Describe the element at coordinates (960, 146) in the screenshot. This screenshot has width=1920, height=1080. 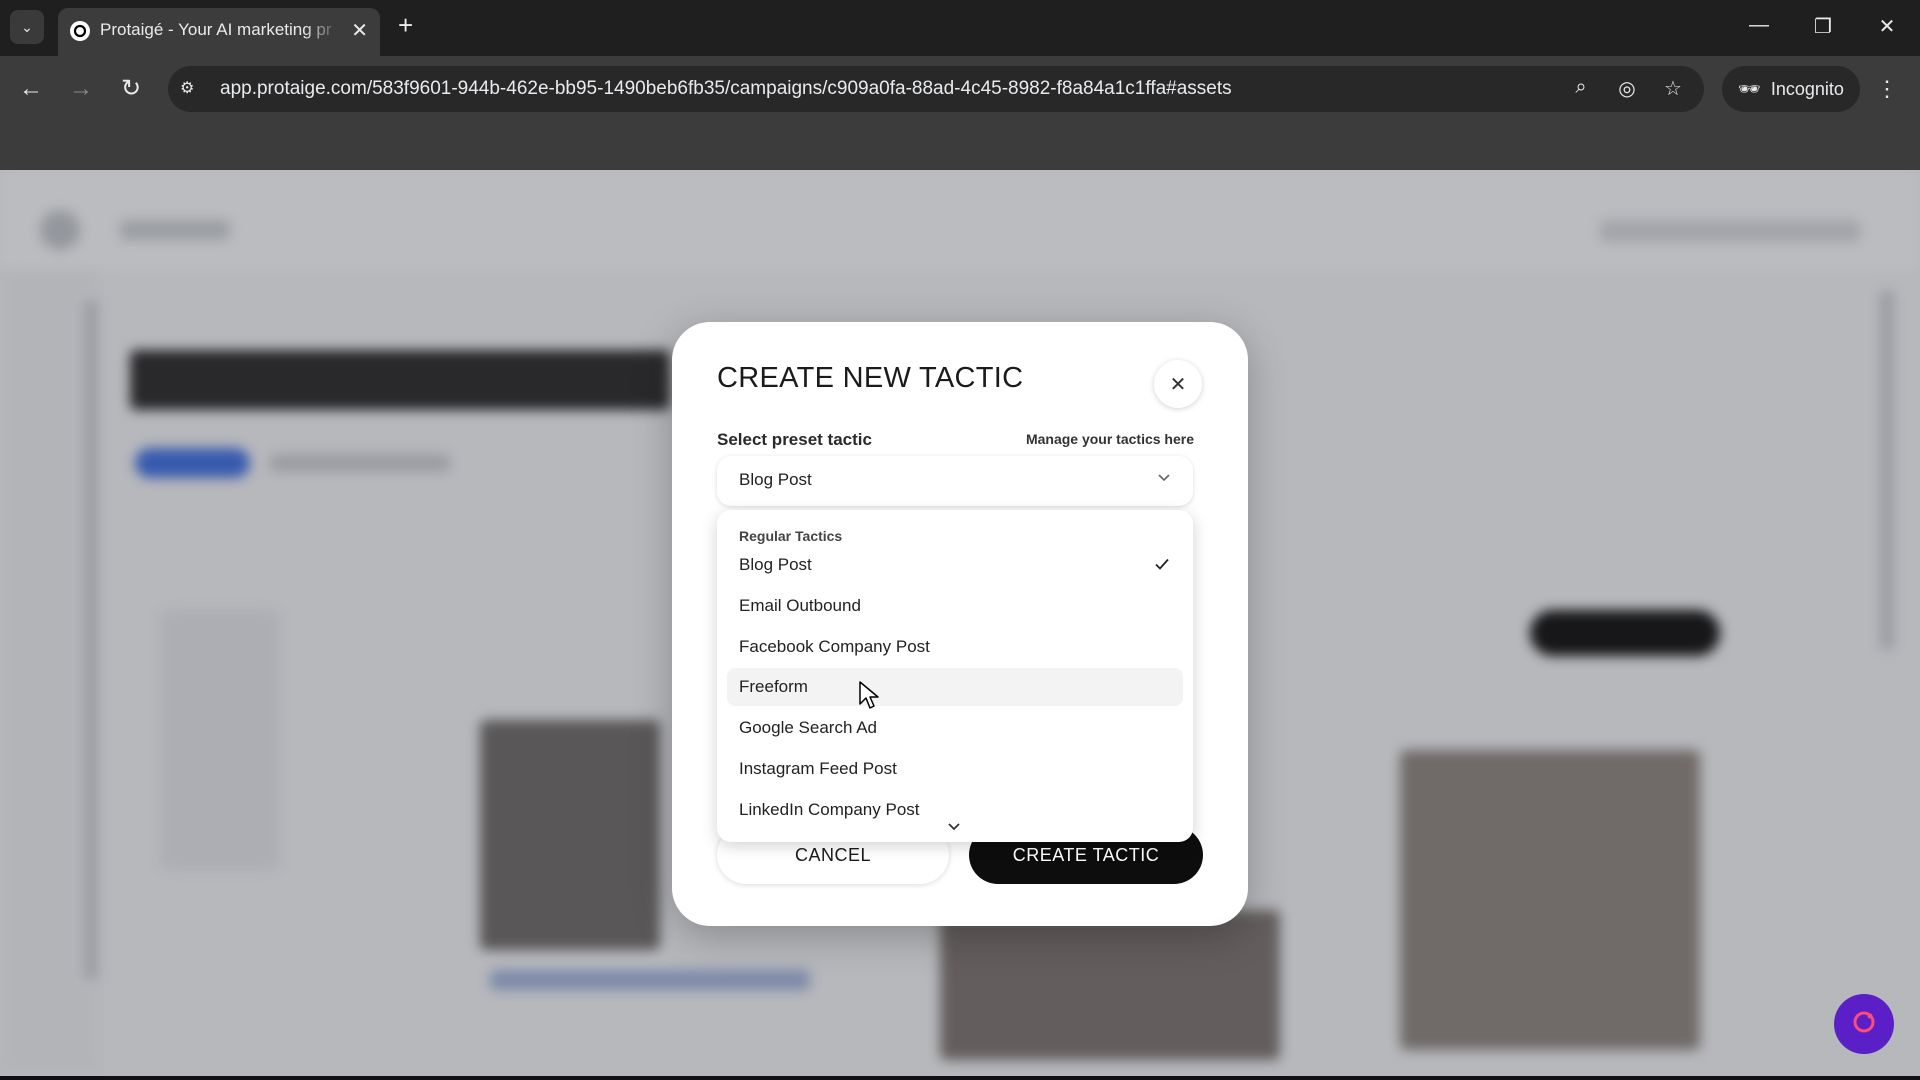
I see `bookmark-bar` at that location.